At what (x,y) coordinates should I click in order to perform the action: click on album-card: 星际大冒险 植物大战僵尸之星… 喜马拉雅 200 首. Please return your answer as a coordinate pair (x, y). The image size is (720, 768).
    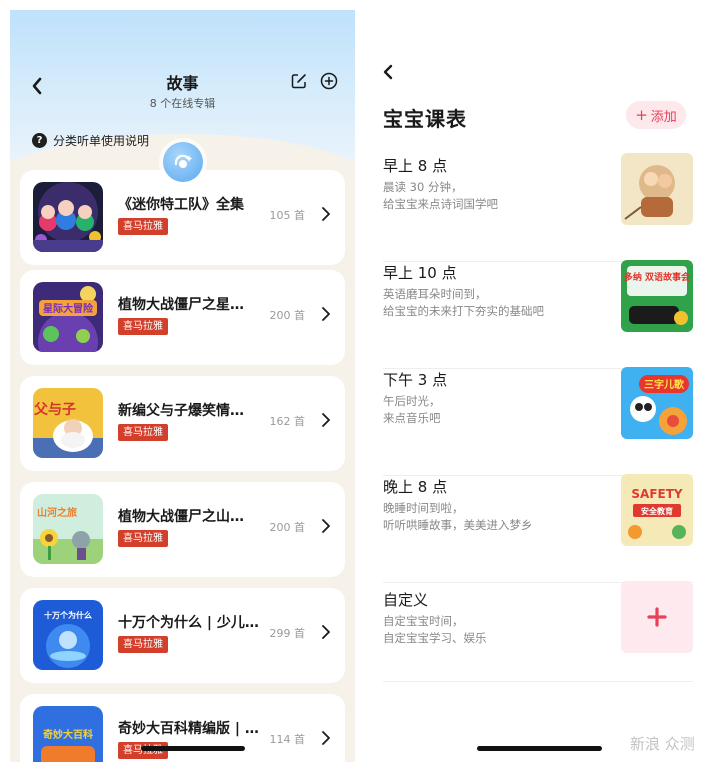
    Looking at the image, I should click on (182, 317).